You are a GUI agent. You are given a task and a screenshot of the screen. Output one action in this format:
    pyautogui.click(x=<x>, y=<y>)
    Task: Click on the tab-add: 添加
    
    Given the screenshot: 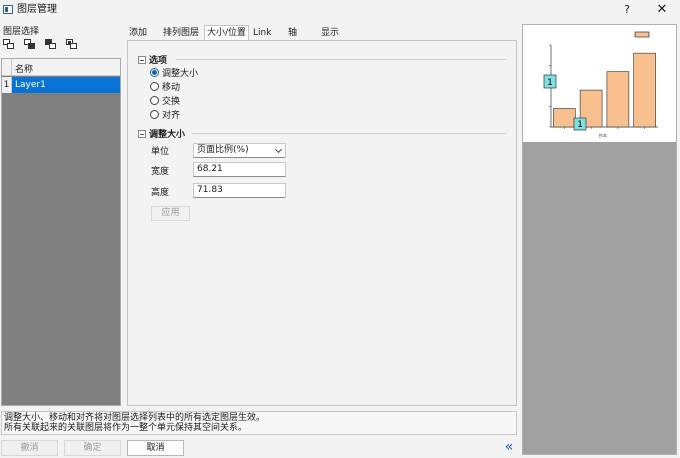 What is the action you would take?
    pyautogui.click(x=138, y=33)
    